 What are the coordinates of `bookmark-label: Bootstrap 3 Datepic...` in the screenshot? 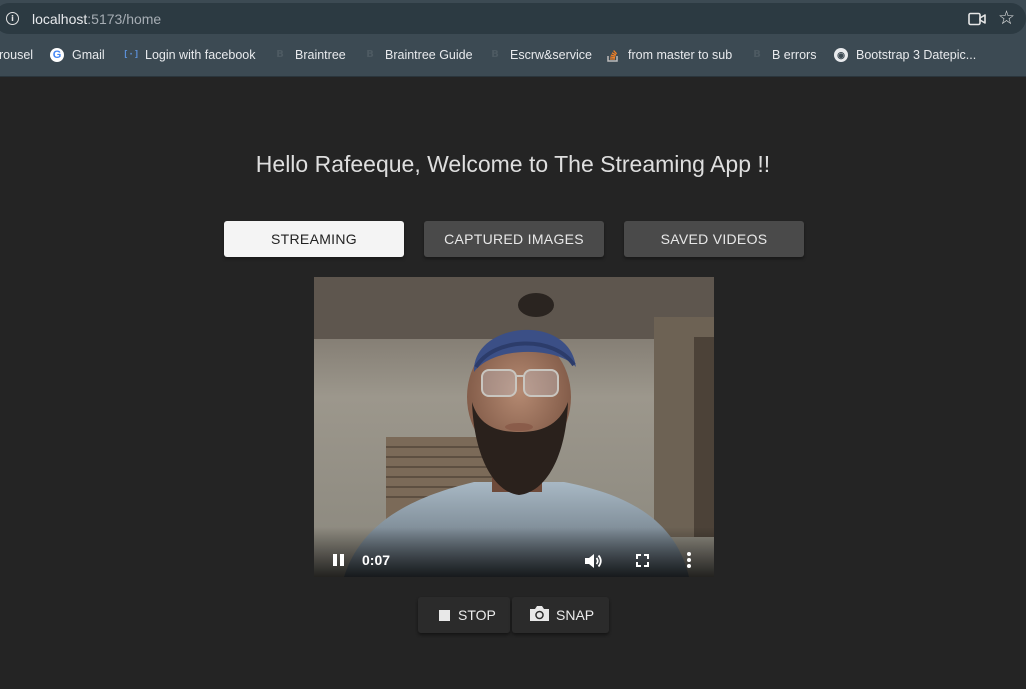 It's located at (916, 55).